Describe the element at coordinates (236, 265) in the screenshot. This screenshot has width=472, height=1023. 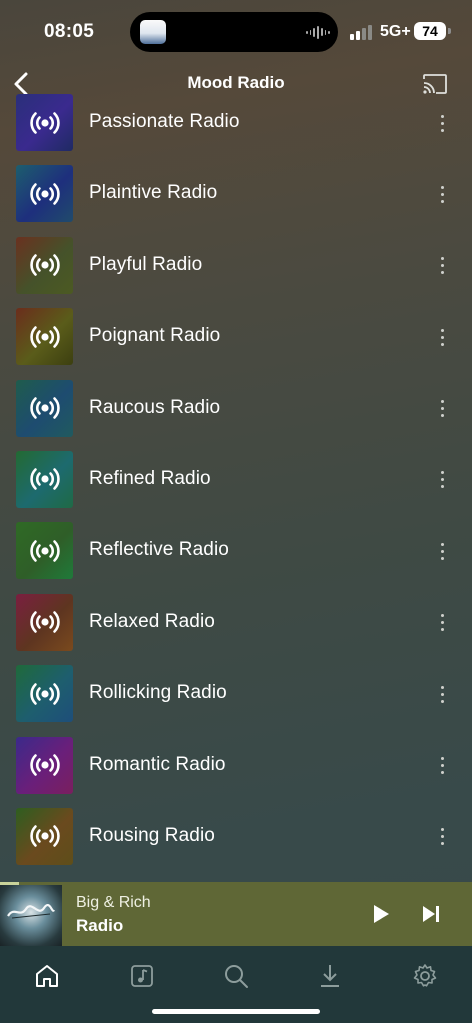
I see `station-row: Playful Radio` at that location.